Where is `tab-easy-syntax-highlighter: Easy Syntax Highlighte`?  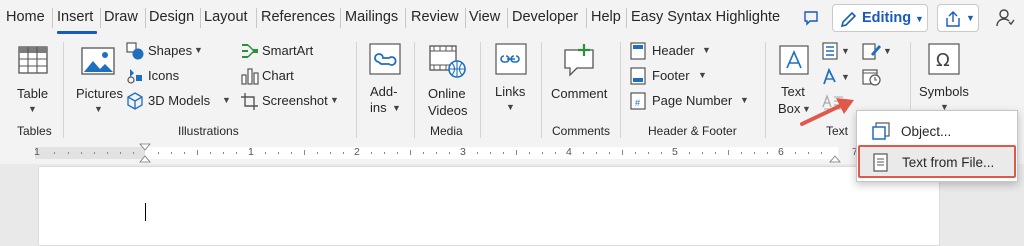
tab-easy-syntax-highlighter: Easy Syntax Highlighte is located at coordinates (707, 17).